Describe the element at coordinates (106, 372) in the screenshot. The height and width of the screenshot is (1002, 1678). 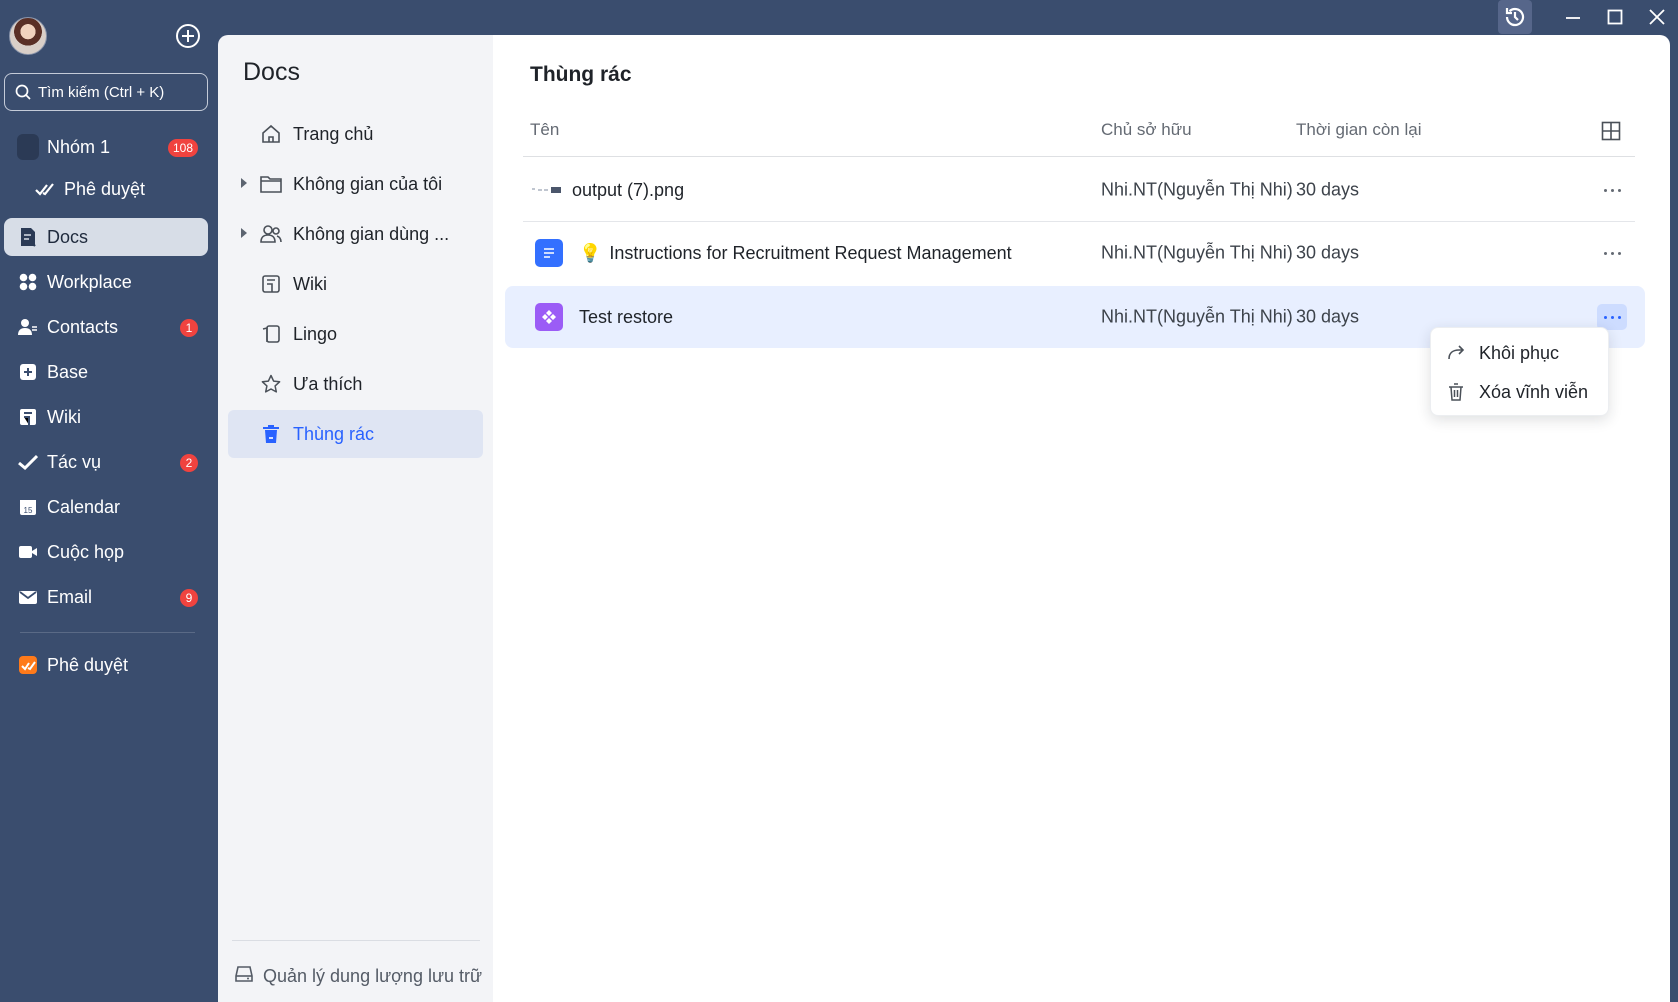
I see `nav-item-base: Base` at that location.